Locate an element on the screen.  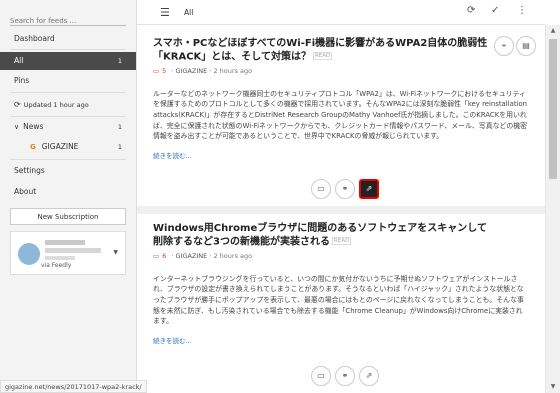
account-card: via Feedly ▼ is located at coordinates (68, 253).